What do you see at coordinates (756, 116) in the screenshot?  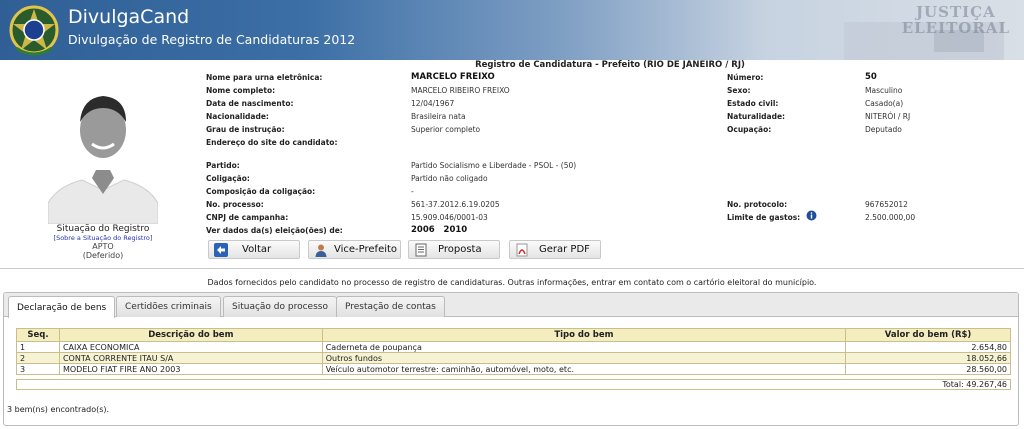 I see `label-naturalidade: Naturalidade:` at bounding box center [756, 116].